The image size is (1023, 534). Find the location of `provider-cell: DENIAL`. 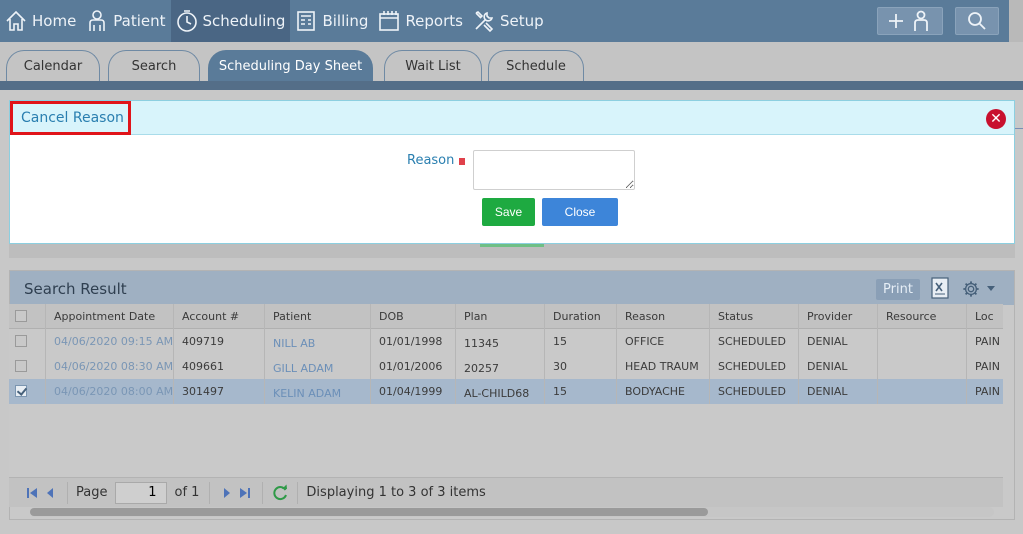

provider-cell: DENIAL is located at coordinates (838, 341).